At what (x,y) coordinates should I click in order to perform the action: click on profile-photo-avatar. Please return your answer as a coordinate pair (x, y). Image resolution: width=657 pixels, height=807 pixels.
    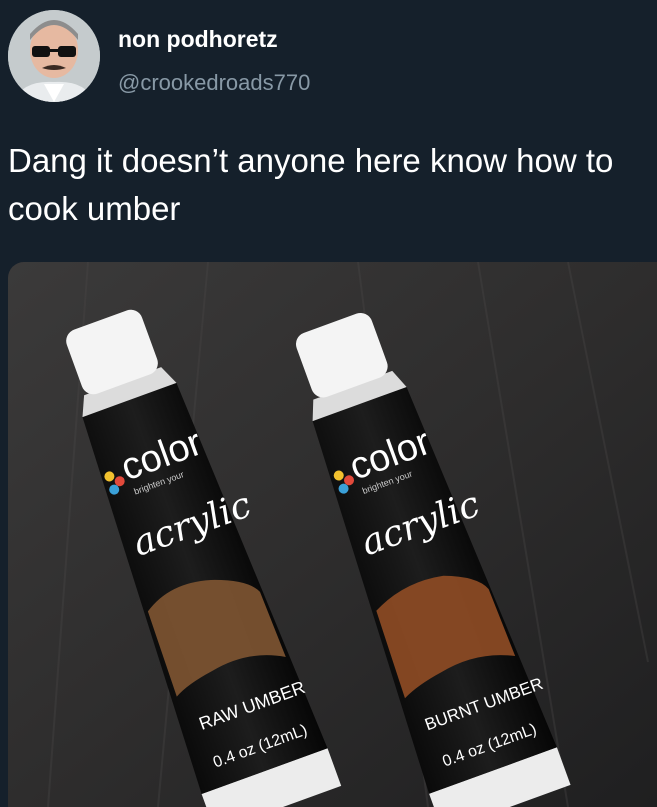
    Looking at the image, I should click on (54, 56).